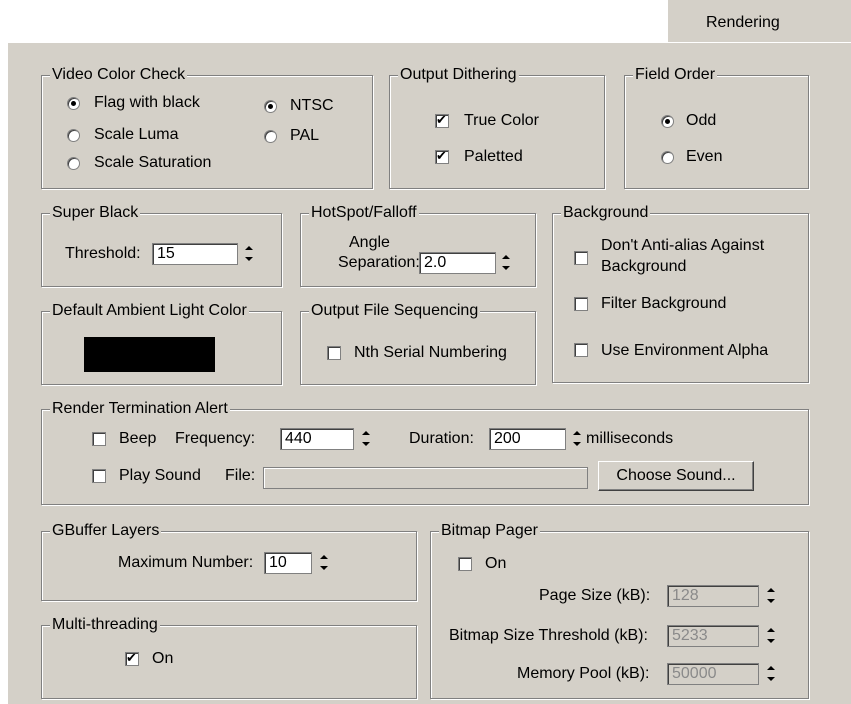  I want to click on beep-label: Beep, so click(138, 438).